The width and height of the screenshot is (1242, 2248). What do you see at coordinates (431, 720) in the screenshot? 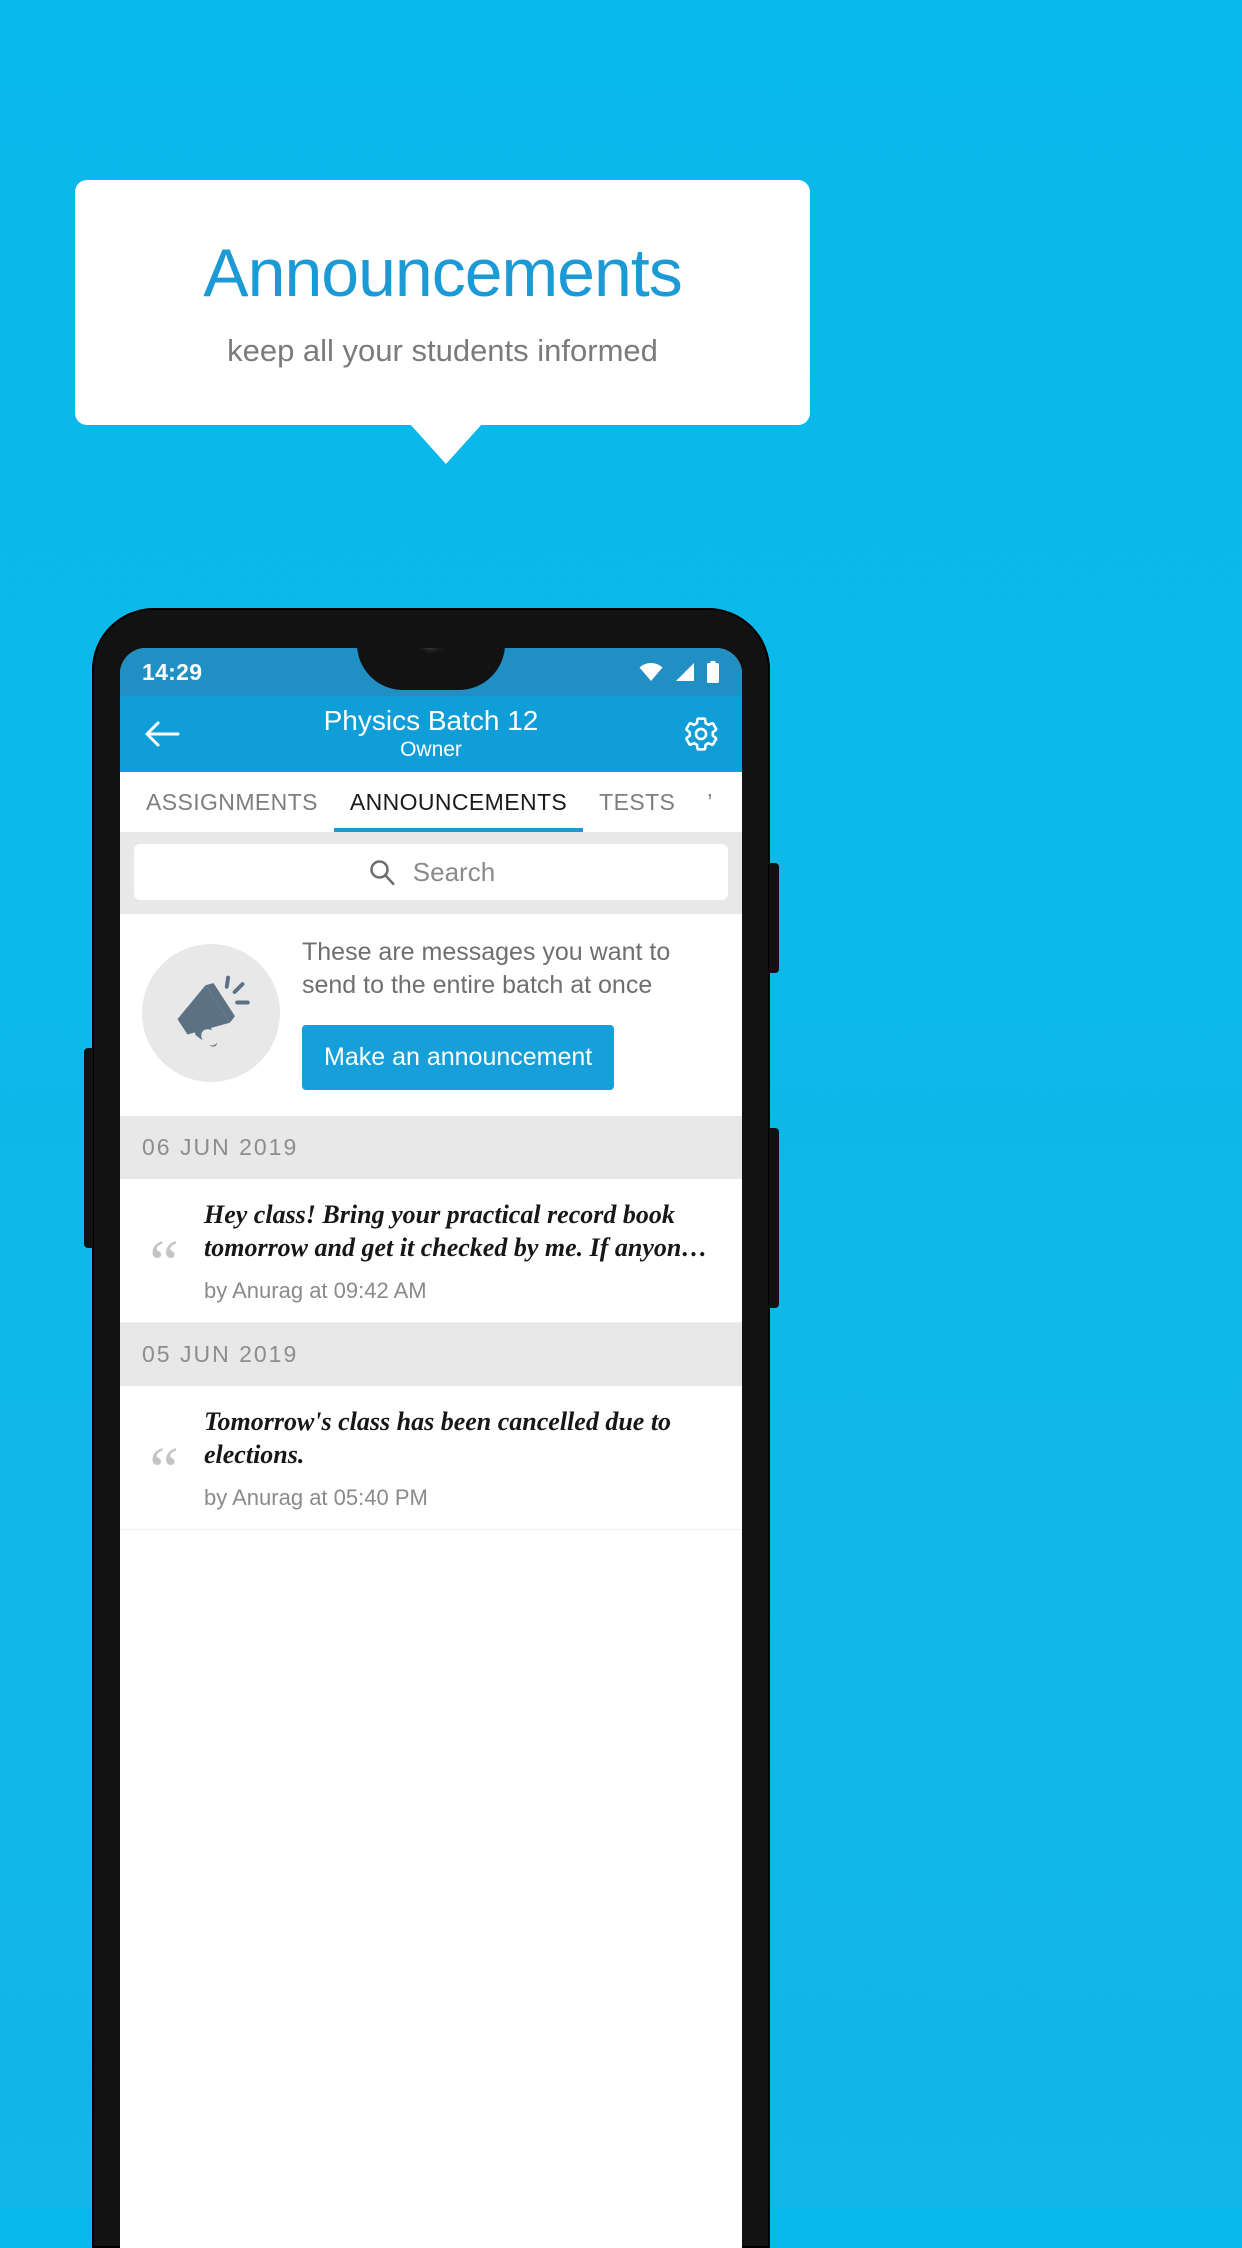
I see `app-bar-title: Physics Batch 12` at bounding box center [431, 720].